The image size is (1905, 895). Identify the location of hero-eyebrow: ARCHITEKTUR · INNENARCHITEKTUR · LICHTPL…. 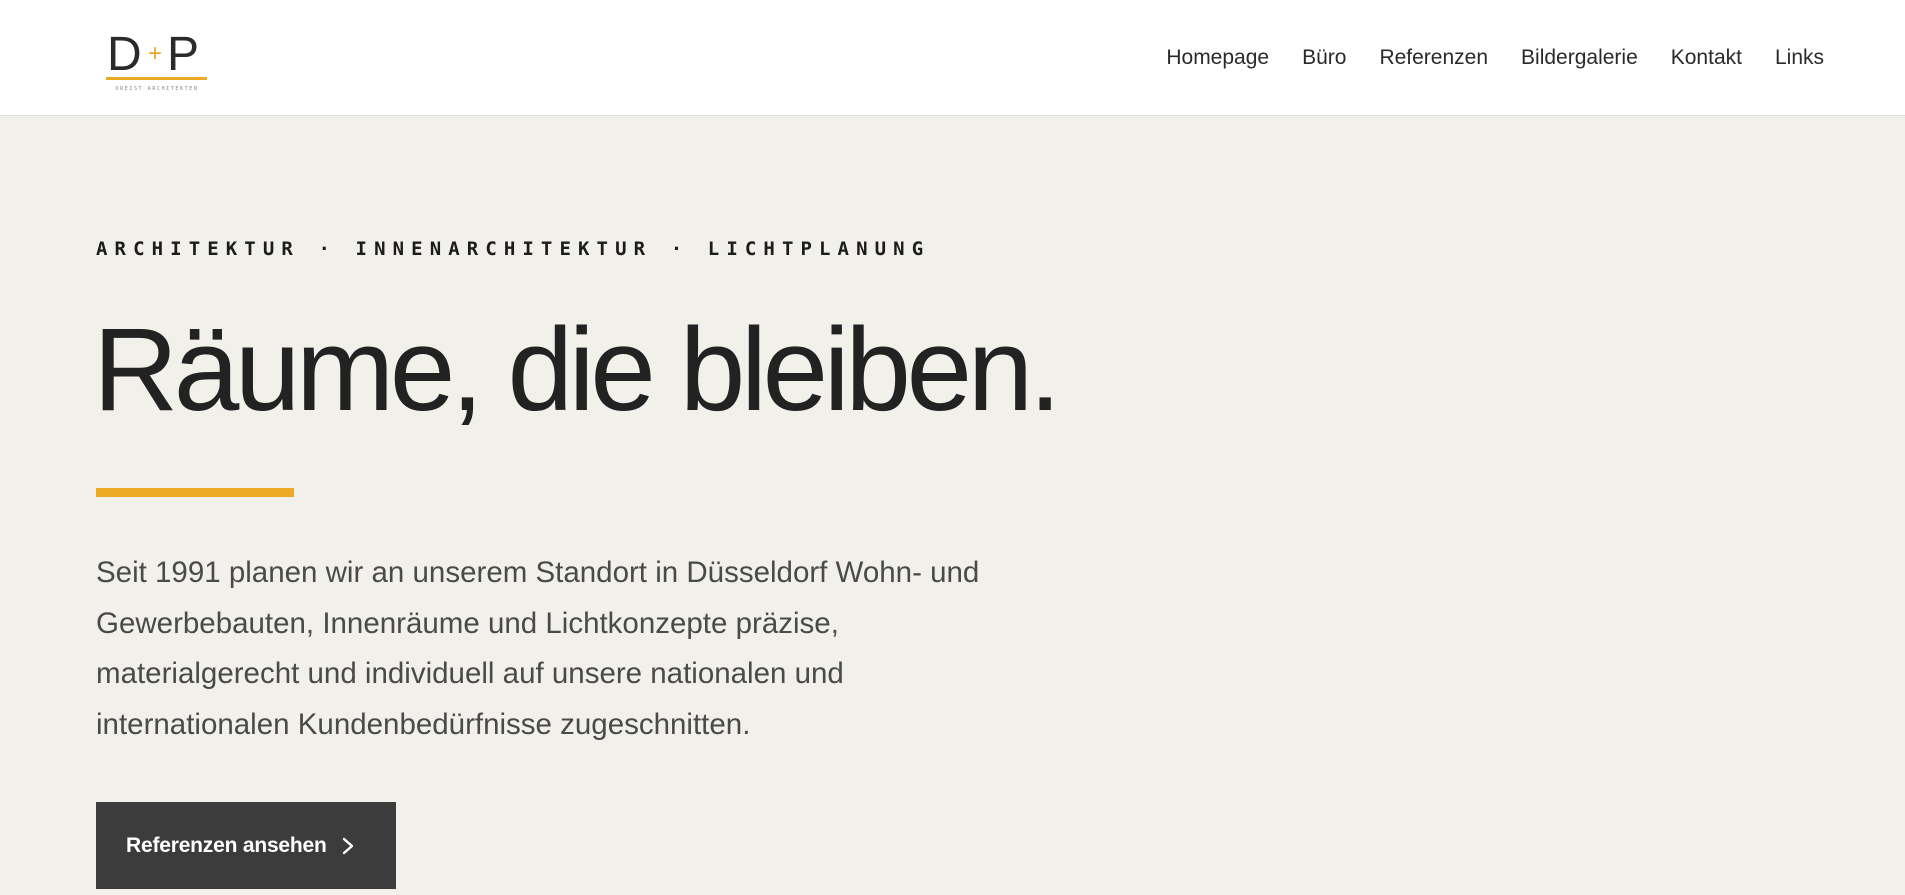
(513, 249).